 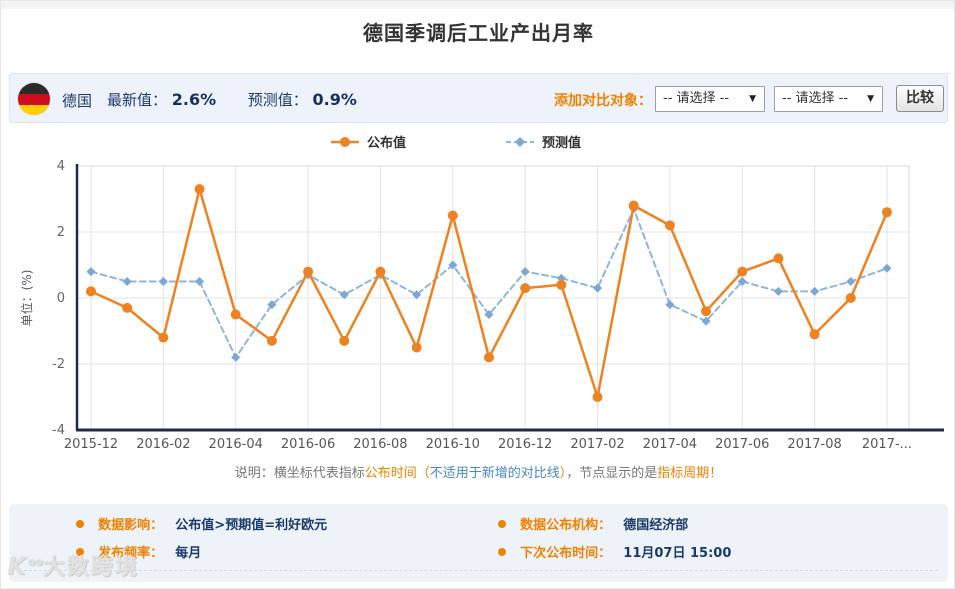 What do you see at coordinates (236, 444) in the screenshot?
I see `svg-text: 2016-04` at bounding box center [236, 444].